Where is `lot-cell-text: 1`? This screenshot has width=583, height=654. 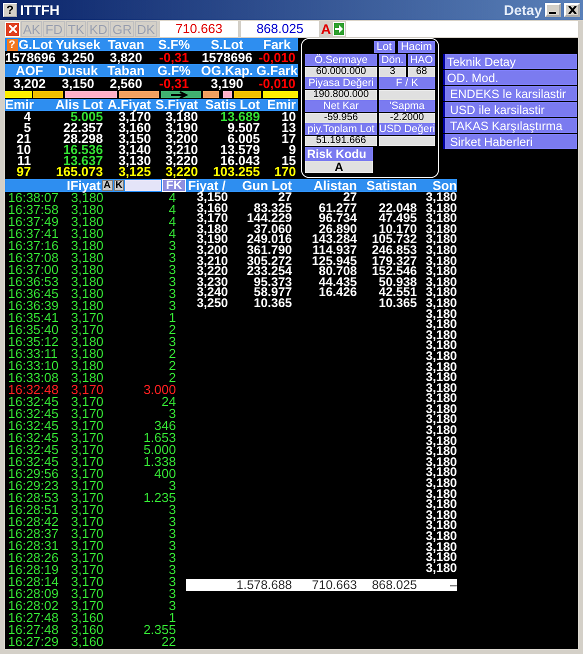 lot-cell-text: 1 is located at coordinates (172, 618).